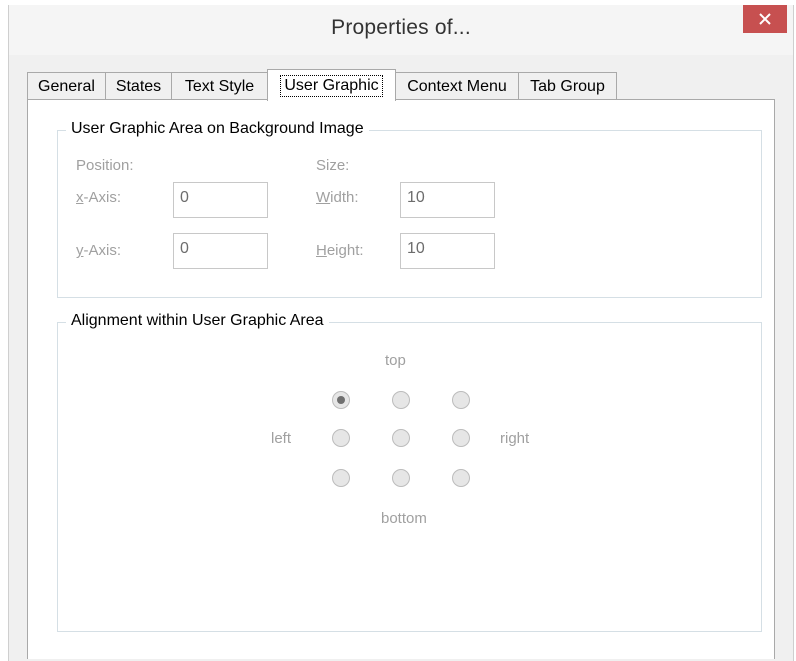 Image resolution: width=796 pixels, height=661 pixels. I want to click on tab-context-menu: Context Menu, so click(457, 86).